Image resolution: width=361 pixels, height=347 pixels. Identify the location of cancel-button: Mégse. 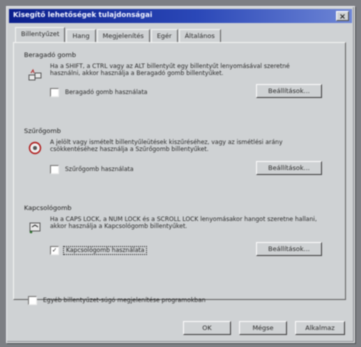
(263, 328).